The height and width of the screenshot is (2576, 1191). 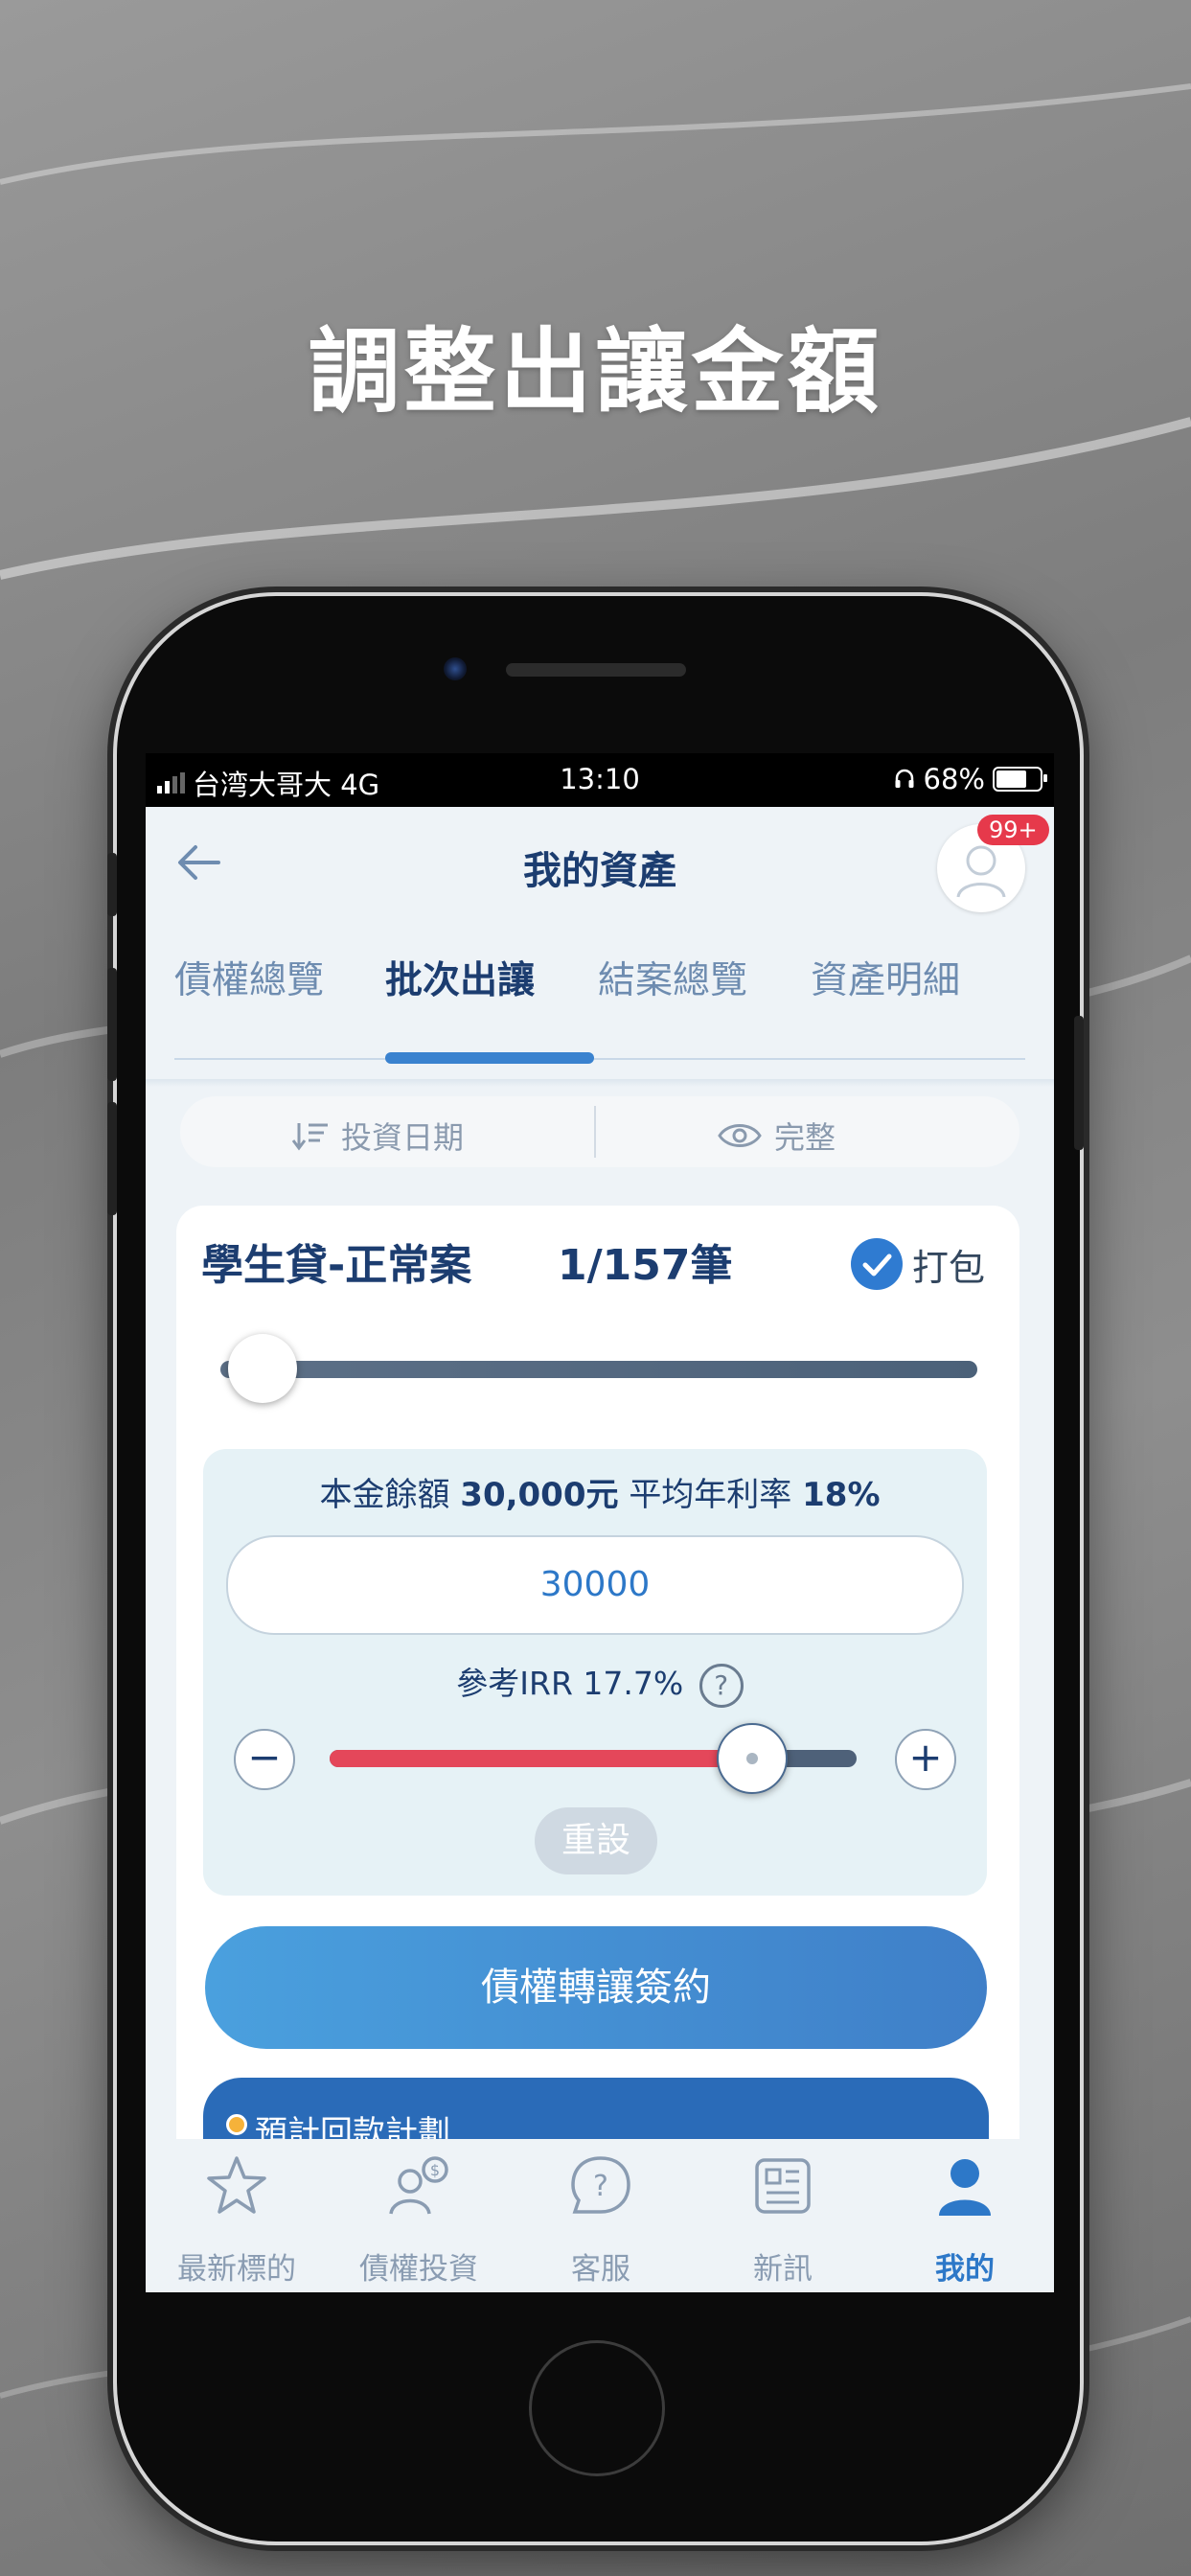 I want to click on nav-latest: 最新標的, so click(x=237, y=2215).